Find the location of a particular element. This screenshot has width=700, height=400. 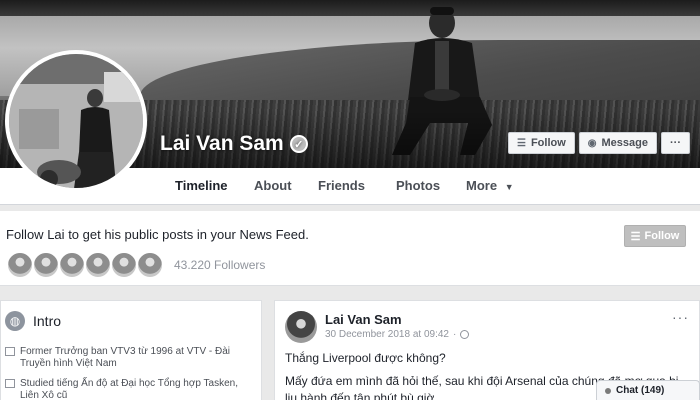

follow-button: ☰ Follow is located at coordinates (541, 143).